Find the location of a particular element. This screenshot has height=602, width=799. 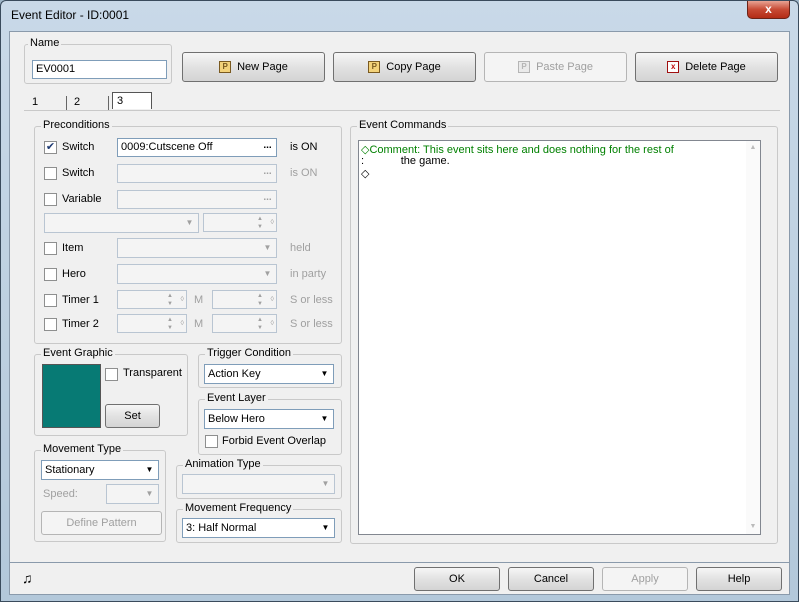

copy-page-button: P Copy Page is located at coordinates (404, 67).